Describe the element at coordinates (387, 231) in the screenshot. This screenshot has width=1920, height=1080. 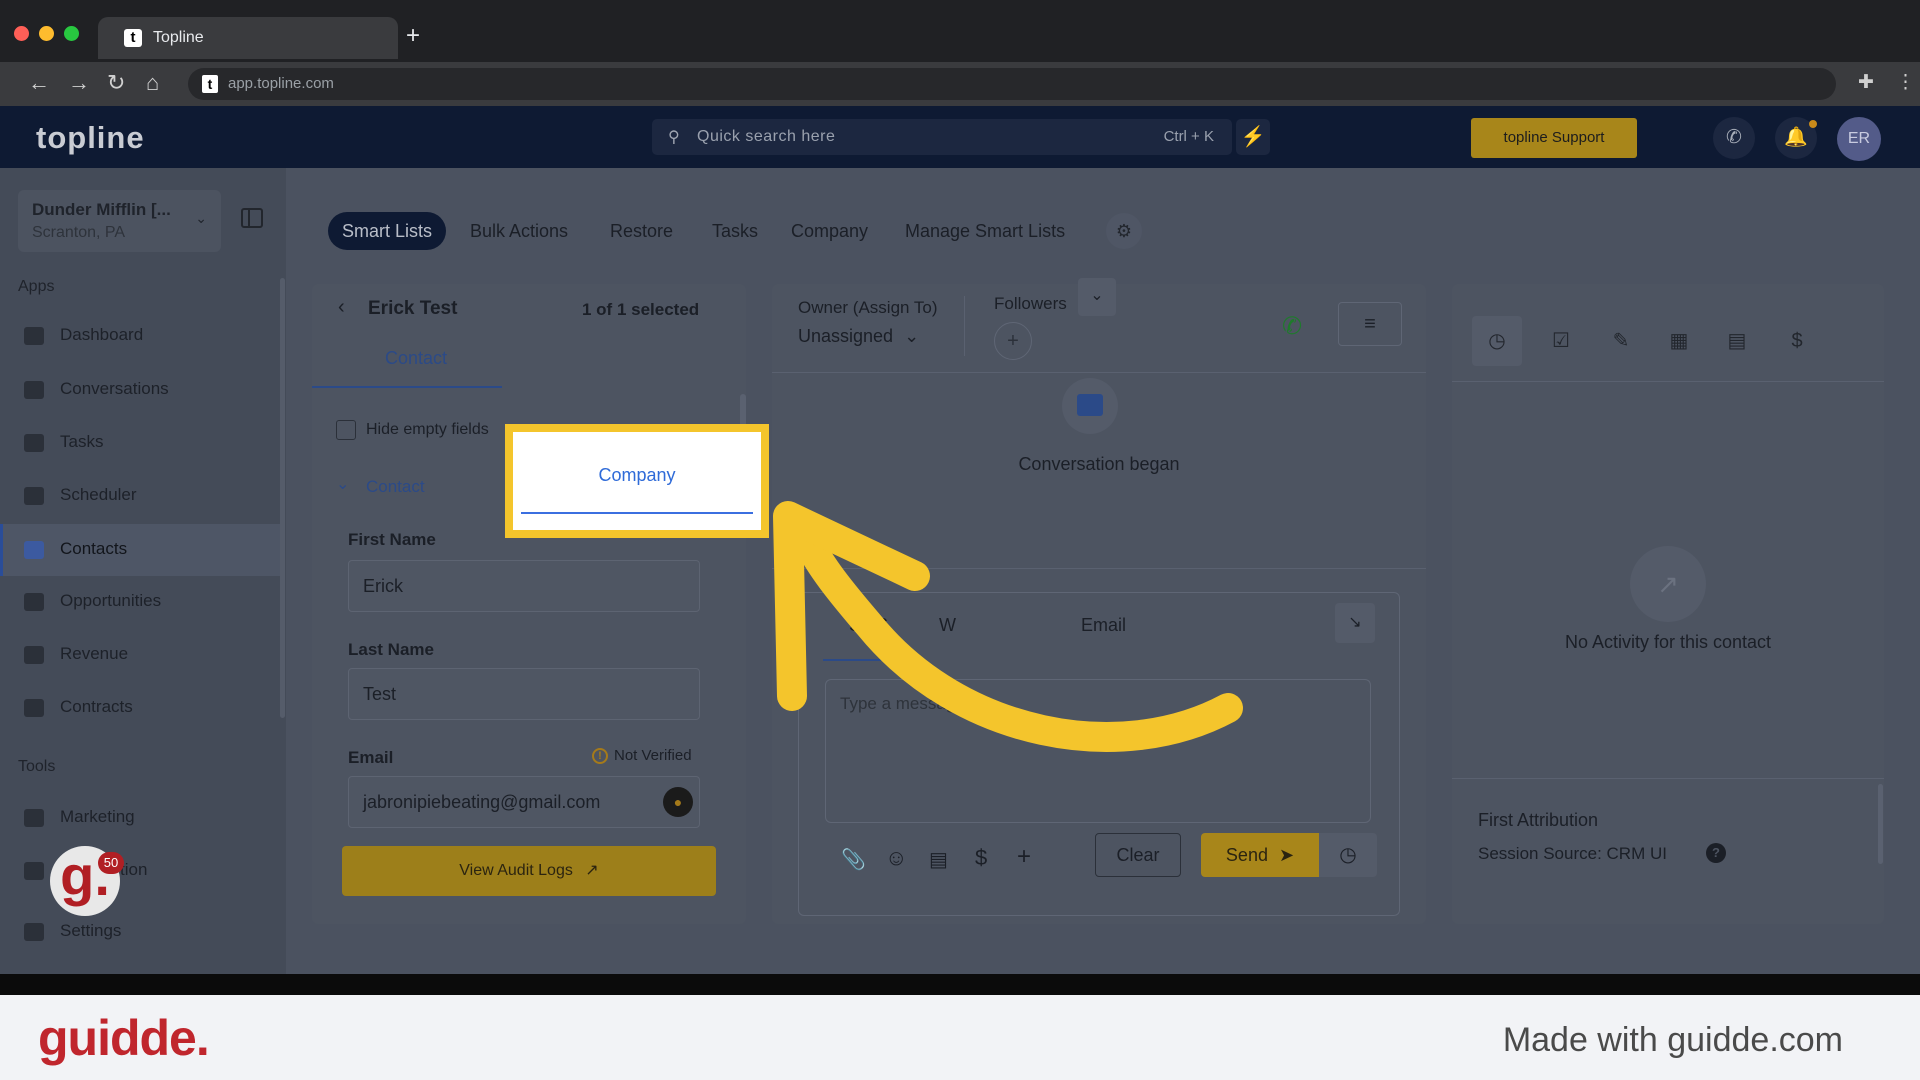
I see `tab-smart-lists: Smart Lists` at that location.